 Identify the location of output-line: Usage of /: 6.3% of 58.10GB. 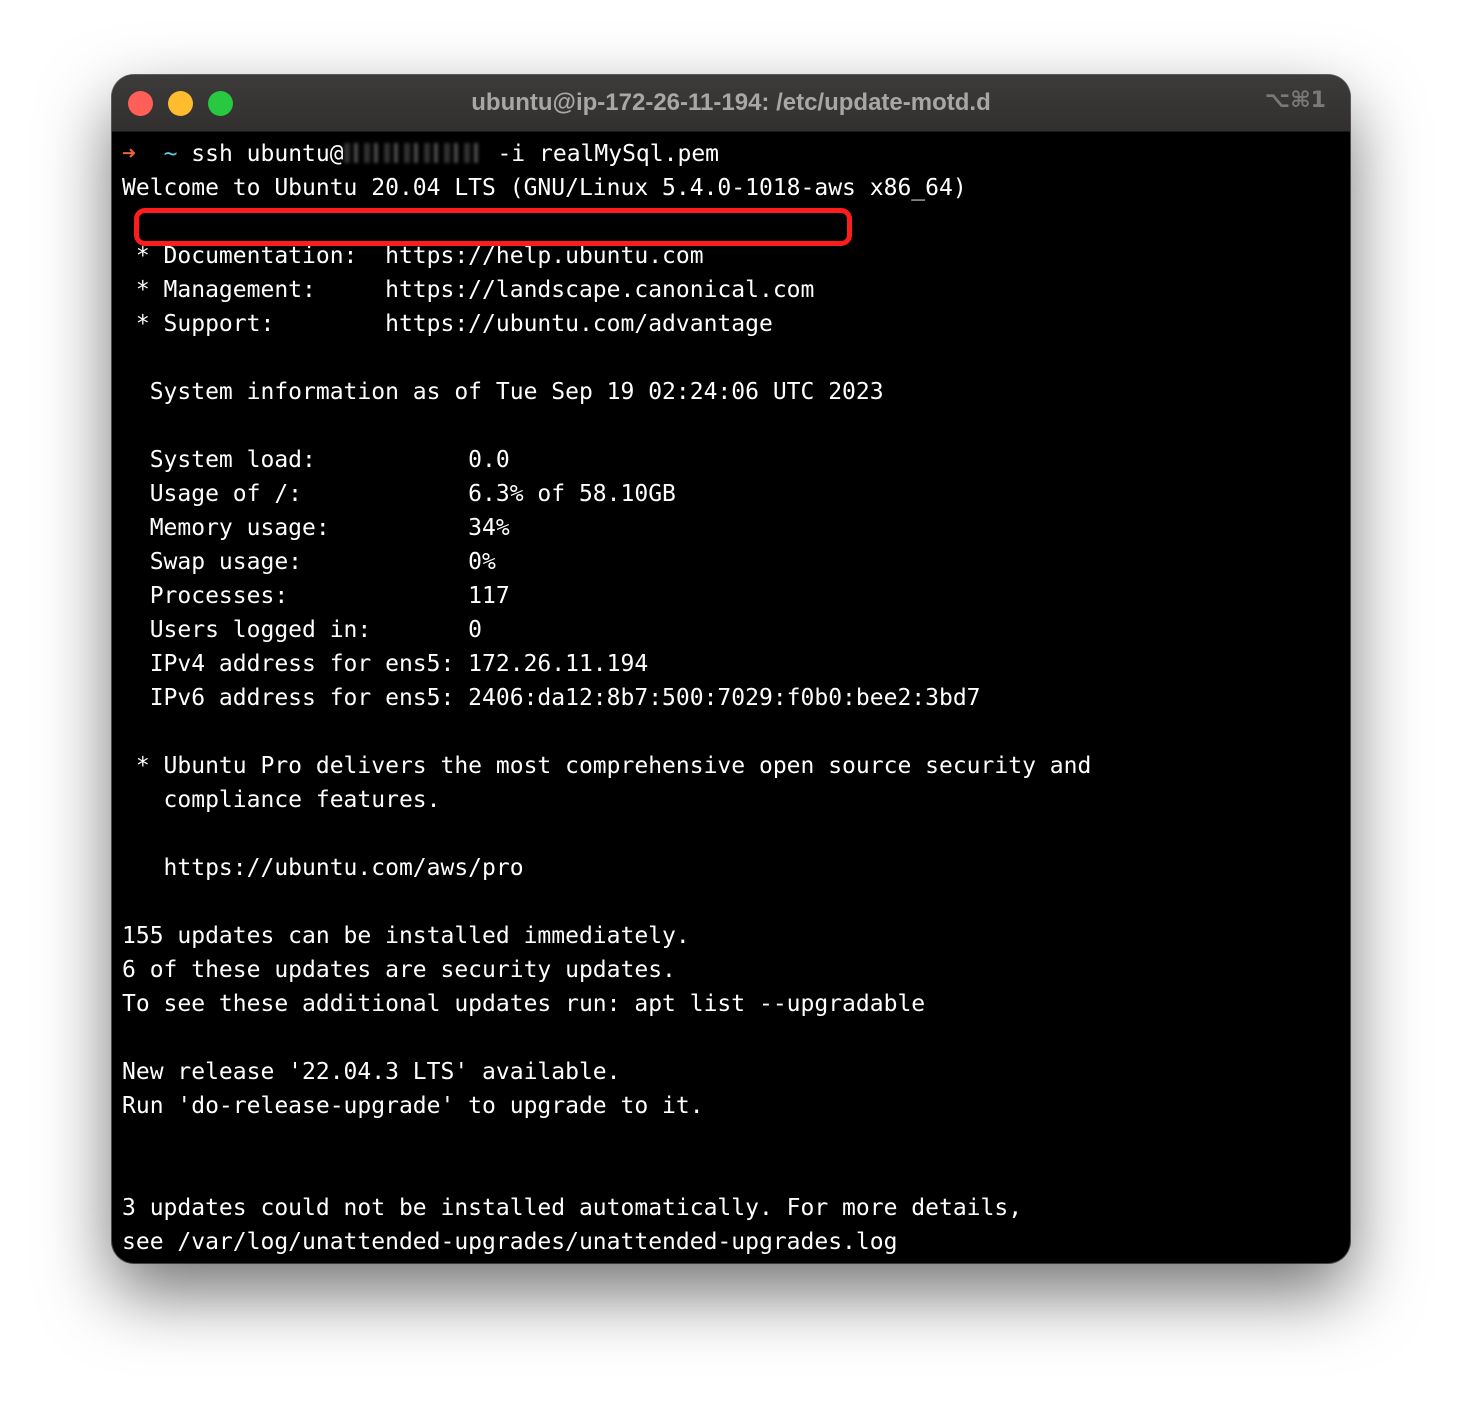
(399, 494).